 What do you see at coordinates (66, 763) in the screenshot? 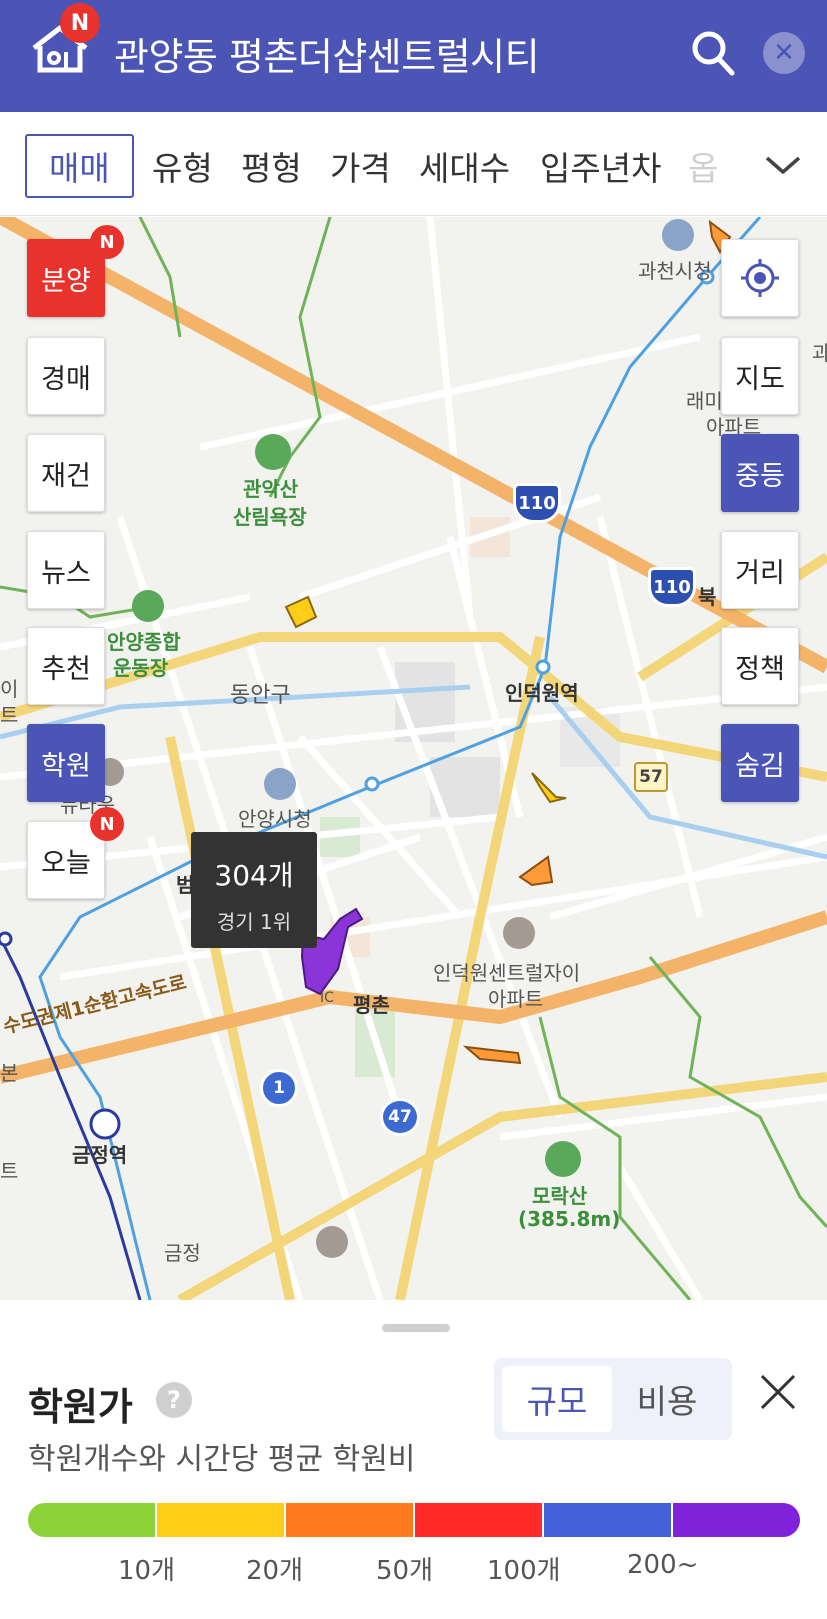
I see `academy-button: 학원` at bounding box center [66, 763].